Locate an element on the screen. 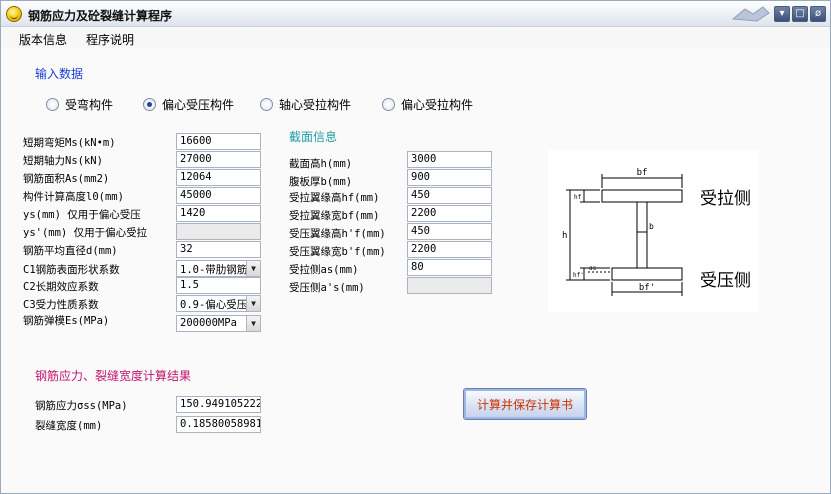 The width and height of the screenshot is (831, 494). radio-bending-member: 受弯构件 is located at coordinates (79, 104).